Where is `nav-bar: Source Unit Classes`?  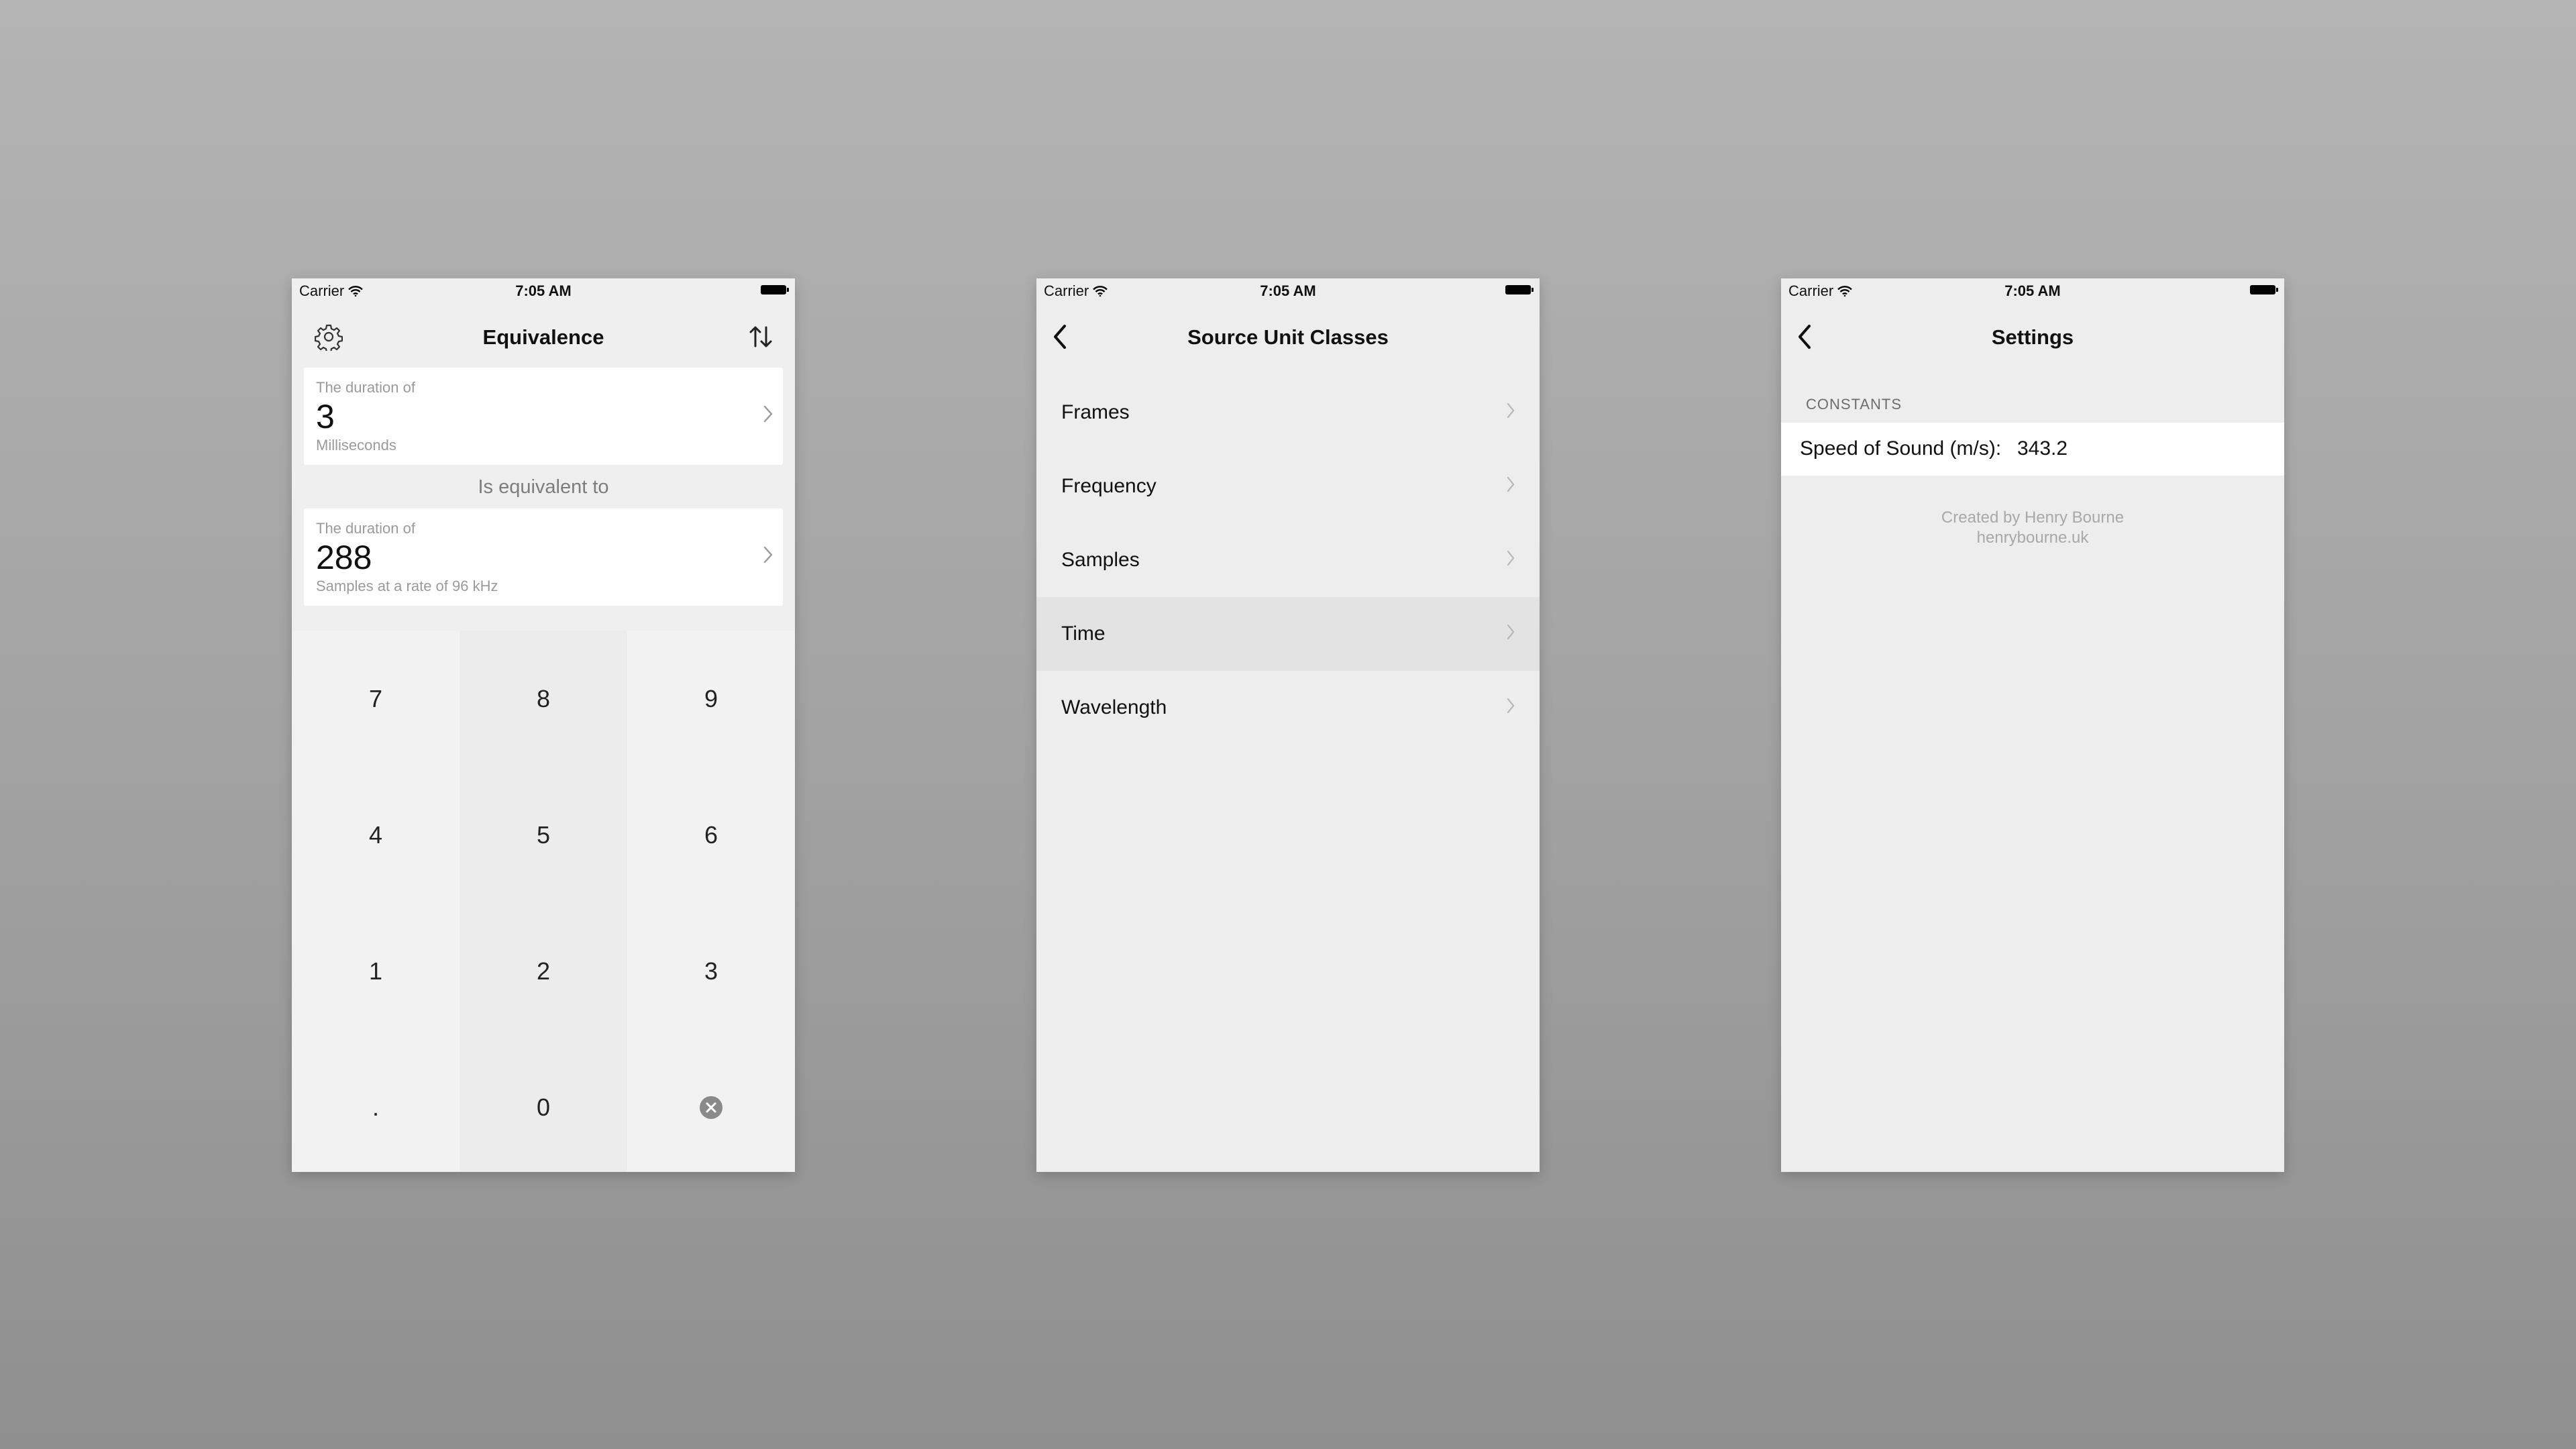
nav-bar: Source Unit Classes is located at coordinates (1288, 338).